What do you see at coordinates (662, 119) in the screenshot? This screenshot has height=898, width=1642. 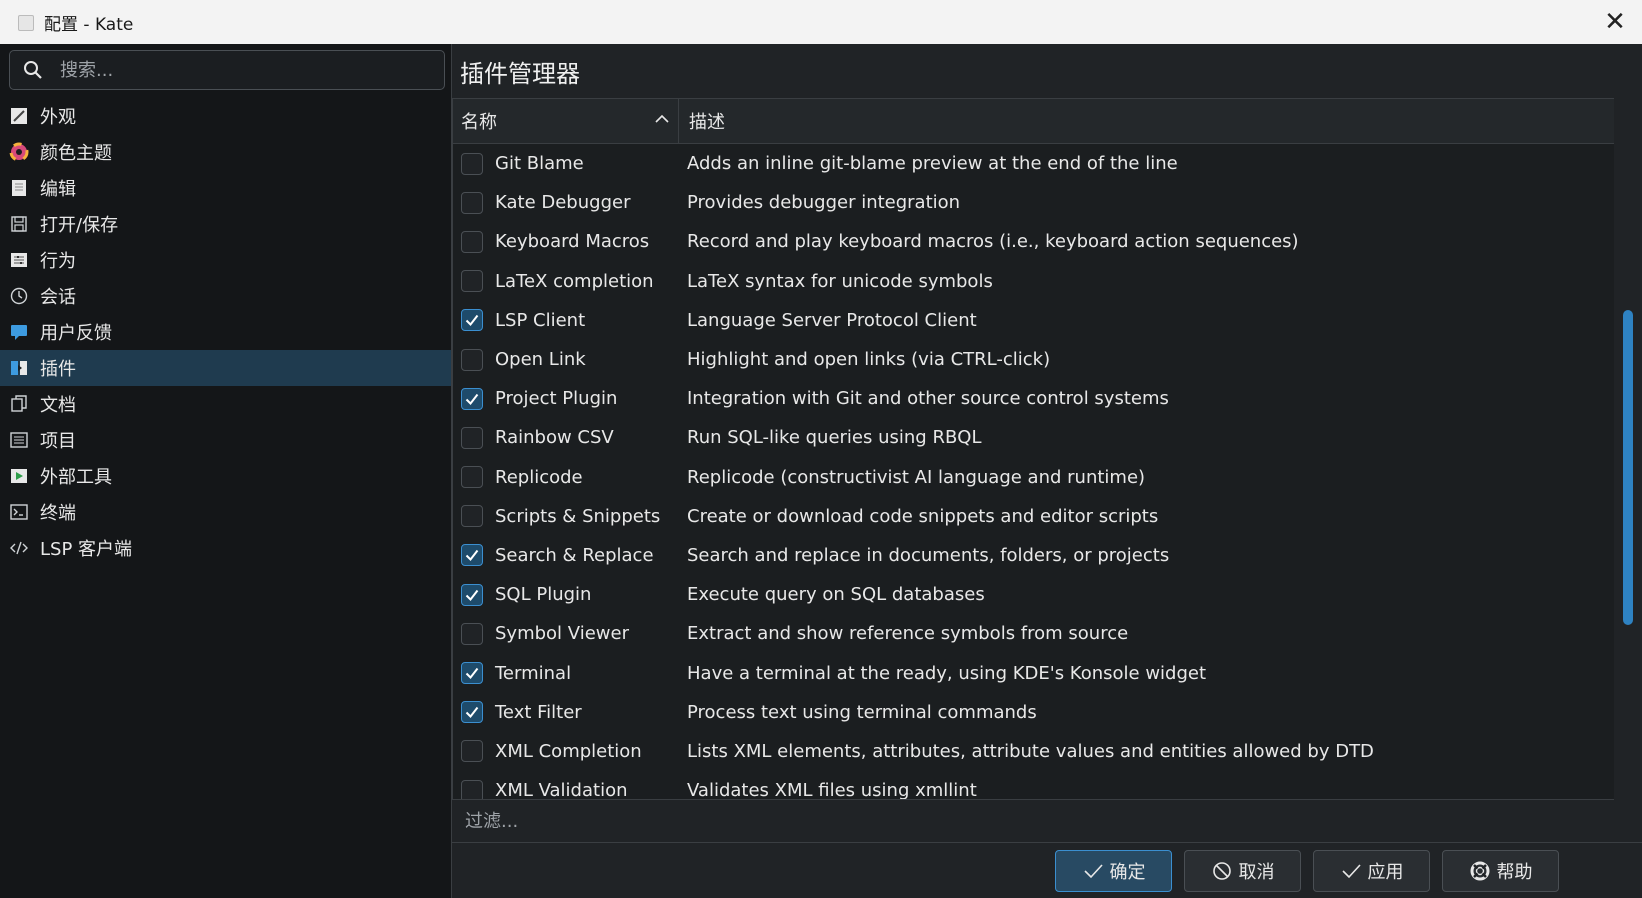 I see `sort-ascending-icon` at bounding box center [662, 119].